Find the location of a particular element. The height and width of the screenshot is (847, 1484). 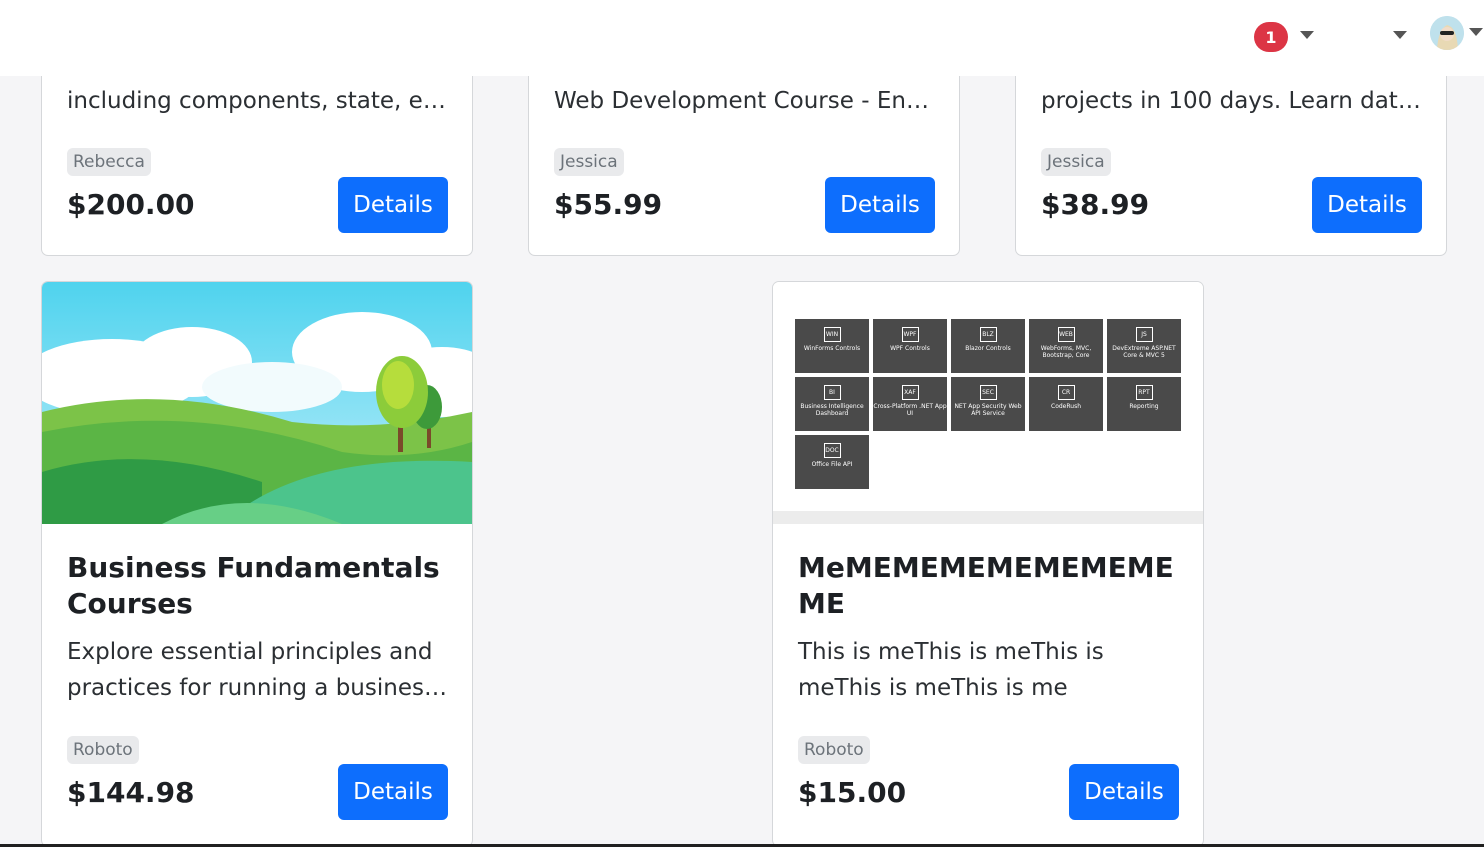

product-tile: WIN WinForms Controls is located at coordinates (832, 346).